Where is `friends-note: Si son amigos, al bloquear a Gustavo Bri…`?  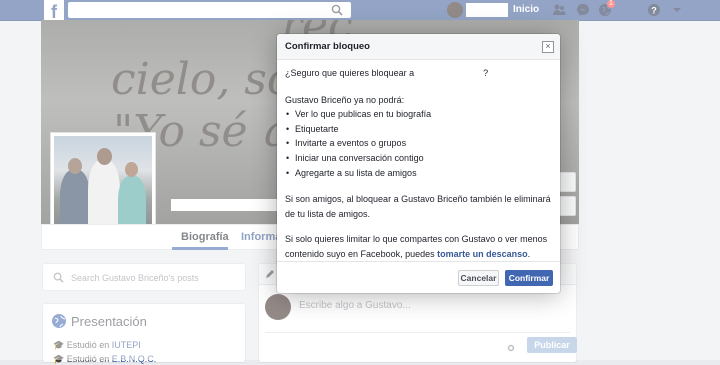 friends-note: Si son amigos, al bloquear a Gustavo Bri… is located at coordinates (418, 206).